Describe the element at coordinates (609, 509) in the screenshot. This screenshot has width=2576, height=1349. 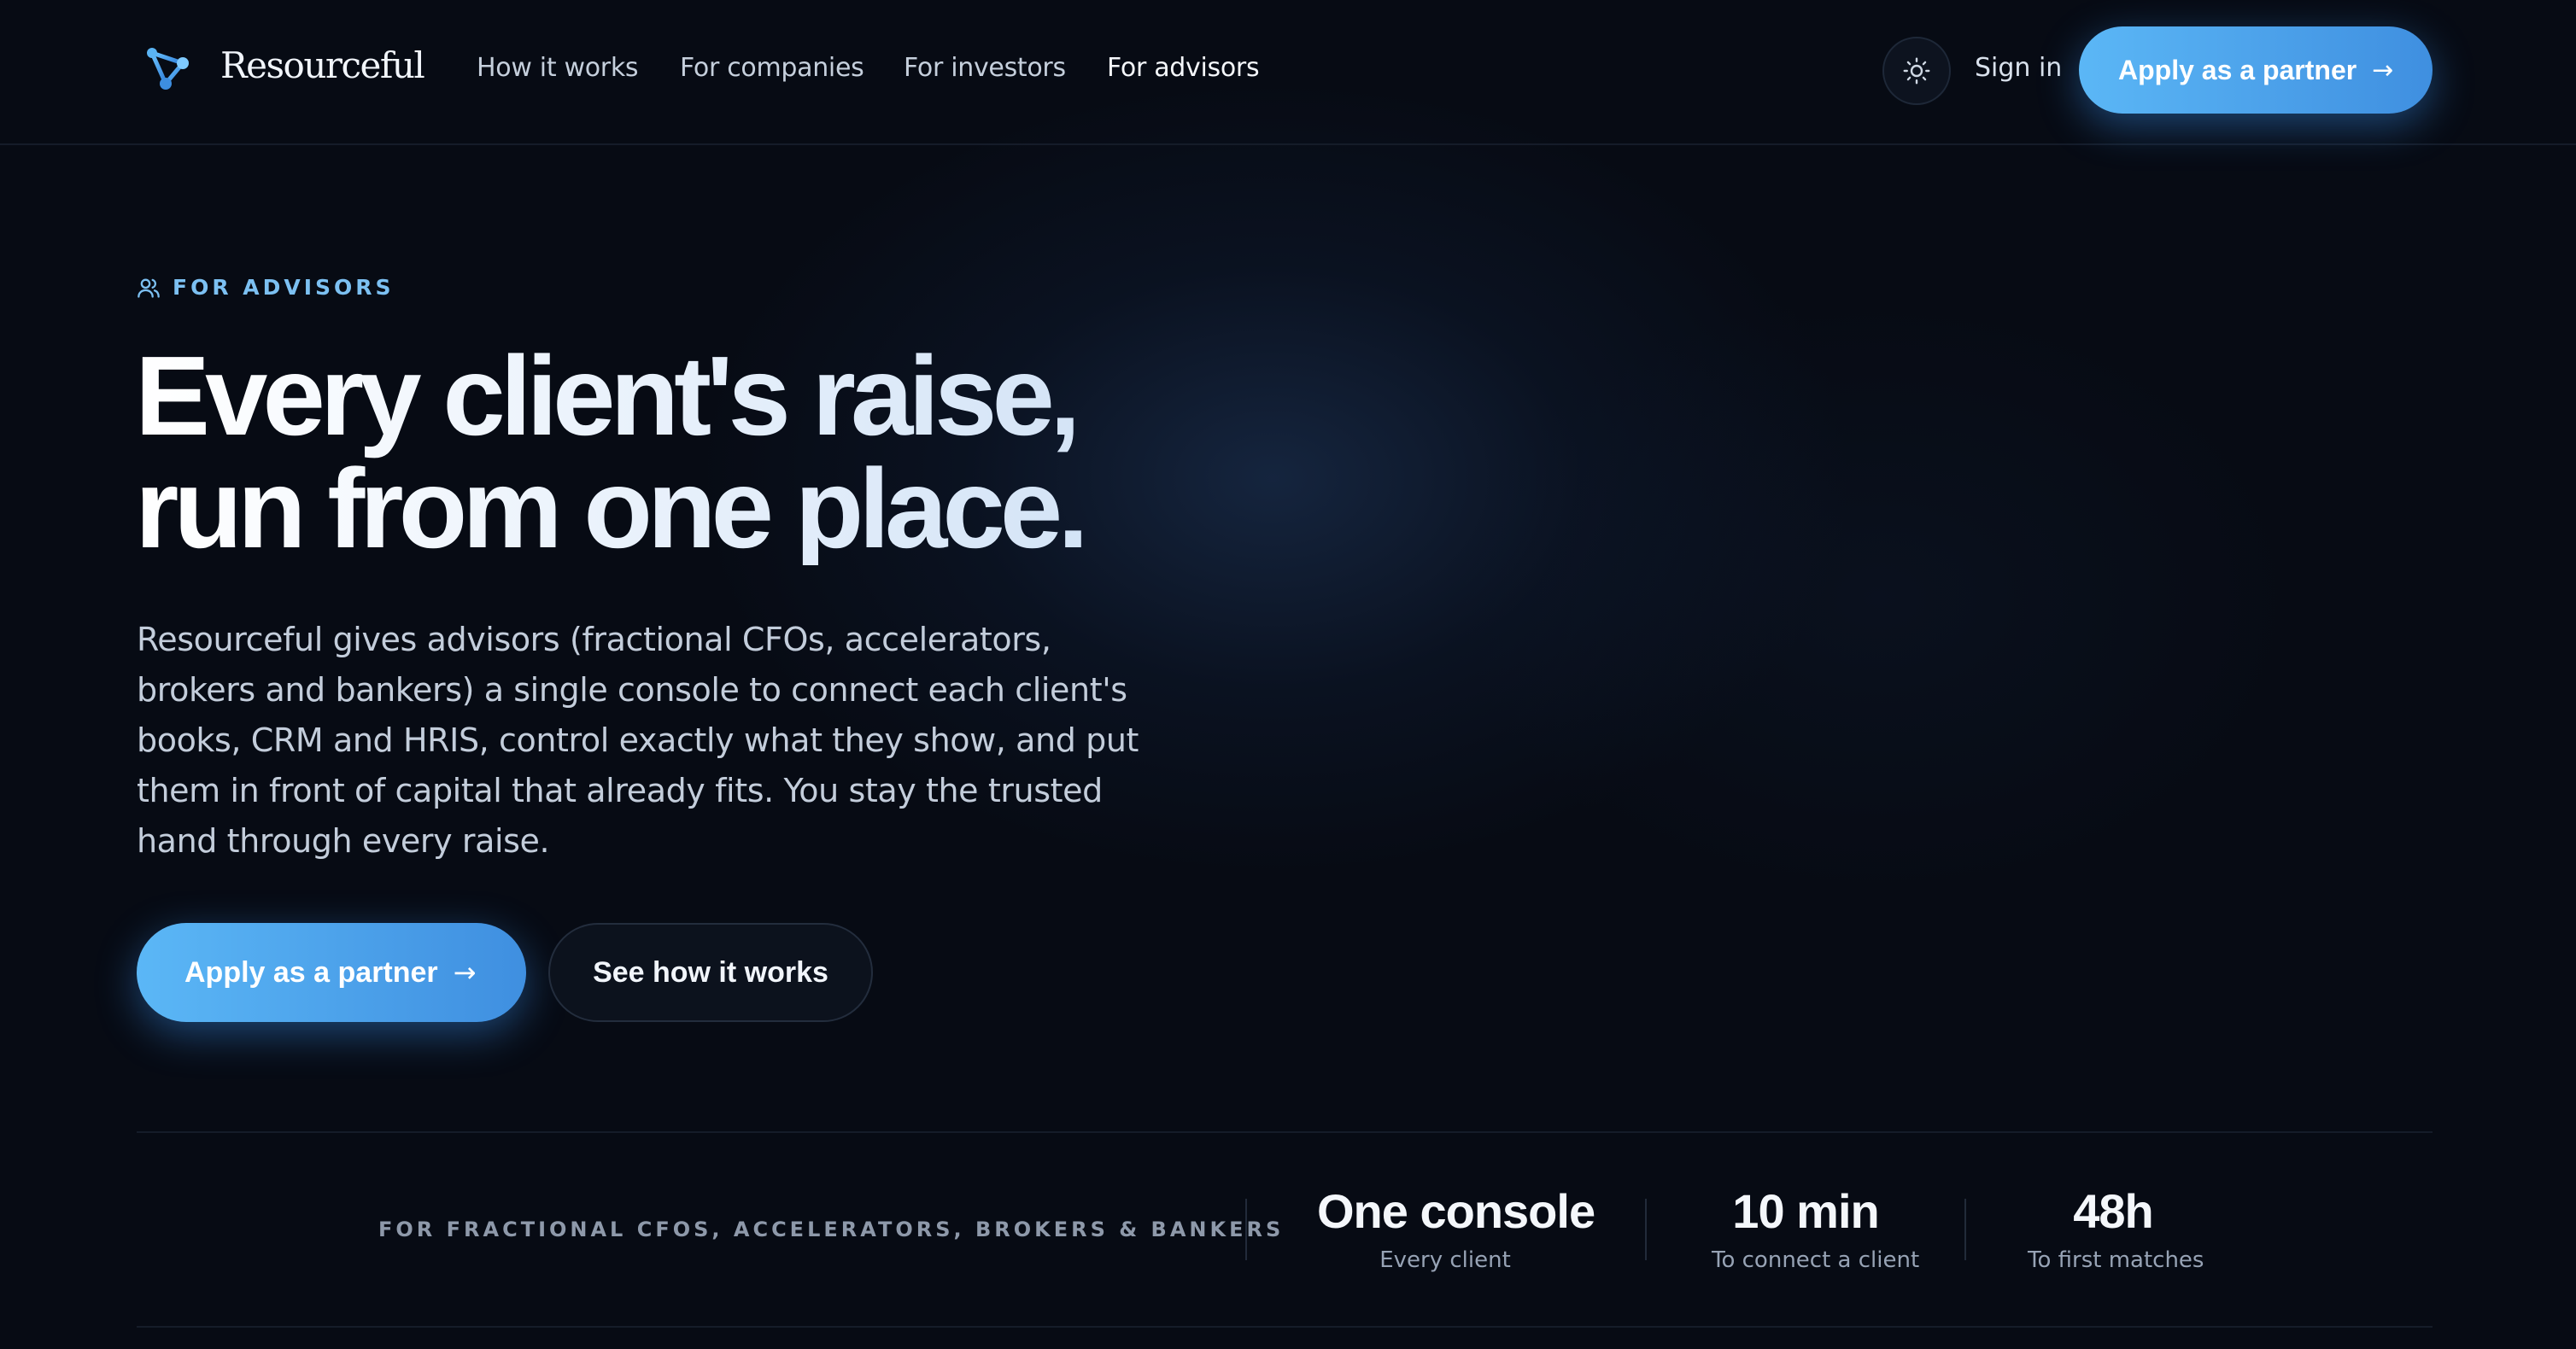
I see `hero-headline-line-2: run from one place.` at that location.